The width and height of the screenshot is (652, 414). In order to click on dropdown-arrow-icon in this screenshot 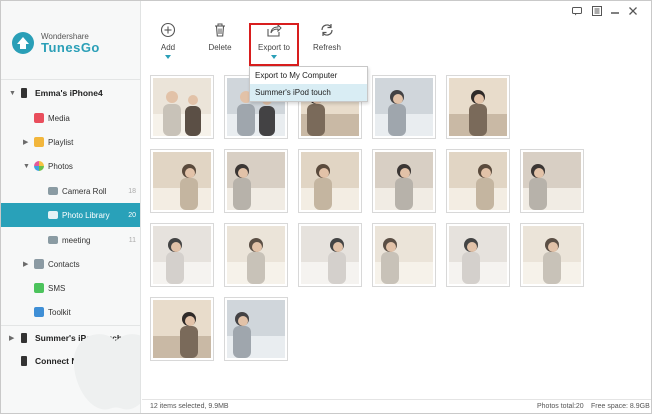, I will do `click(168, 57)`.